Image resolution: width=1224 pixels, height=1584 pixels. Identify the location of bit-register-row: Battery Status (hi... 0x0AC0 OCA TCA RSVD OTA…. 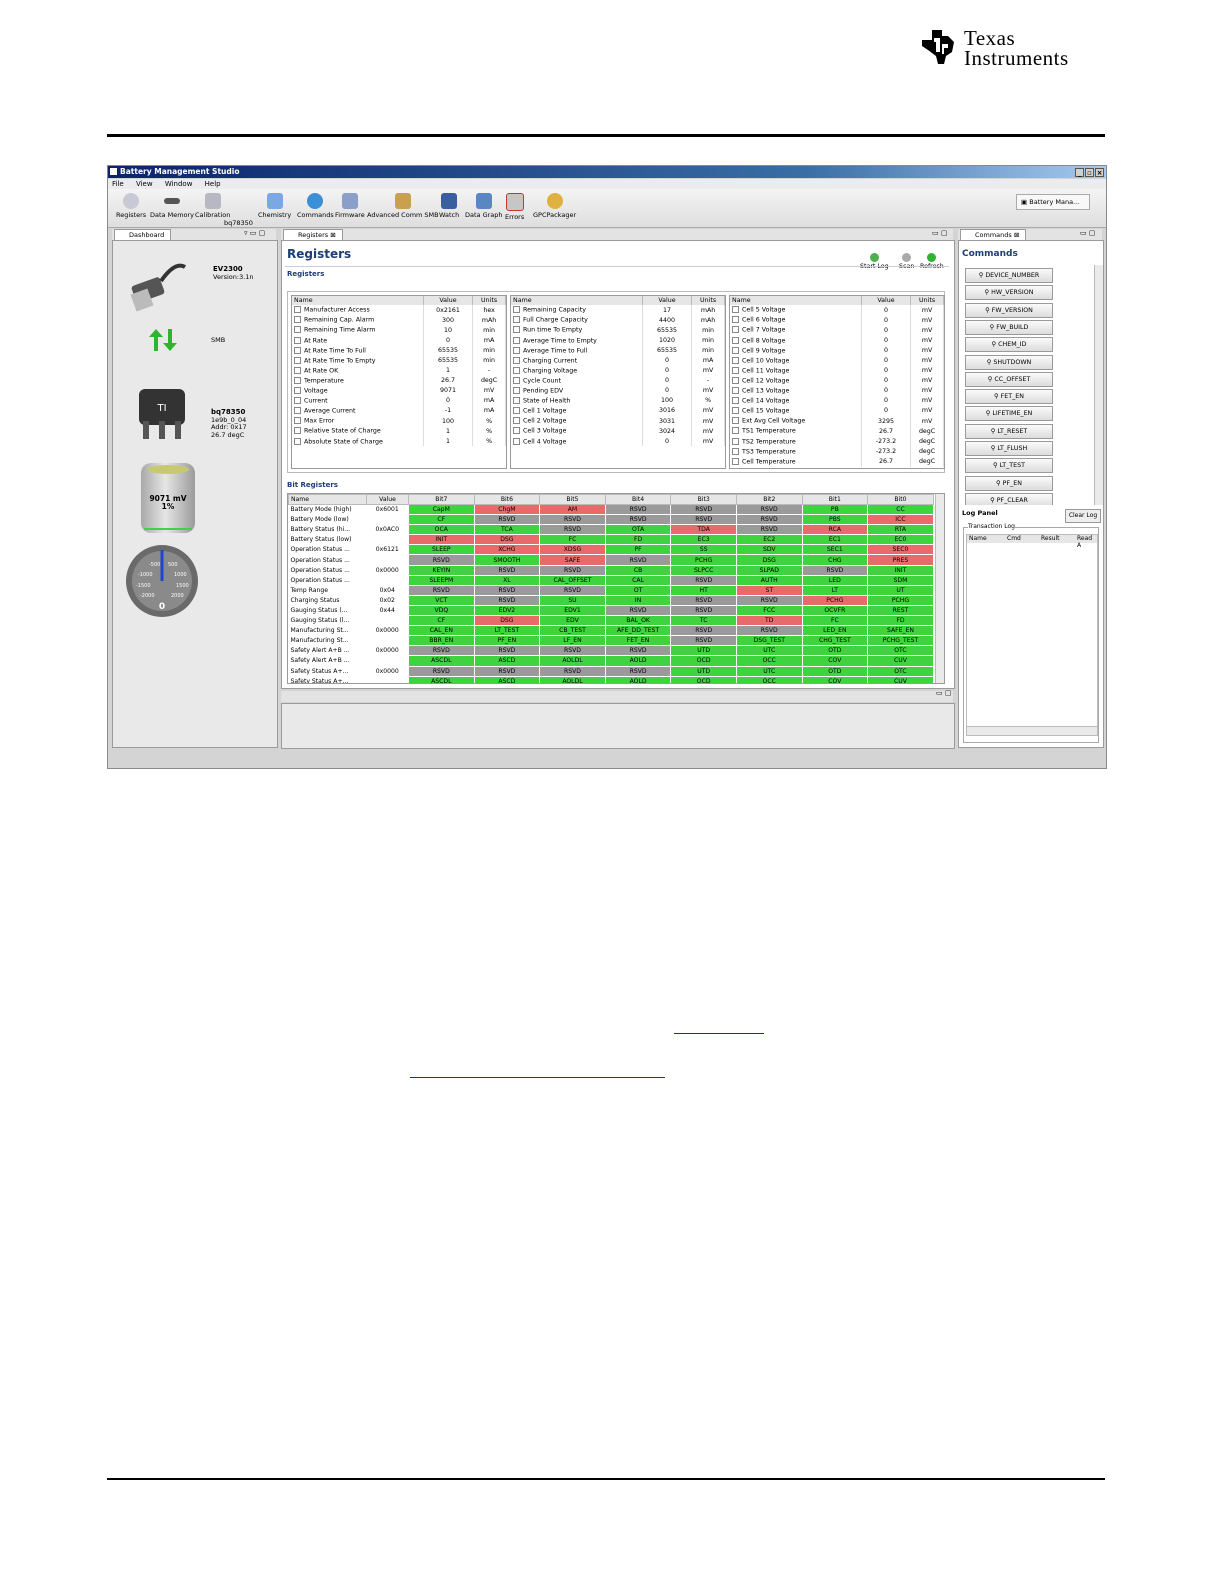
(611, 530).